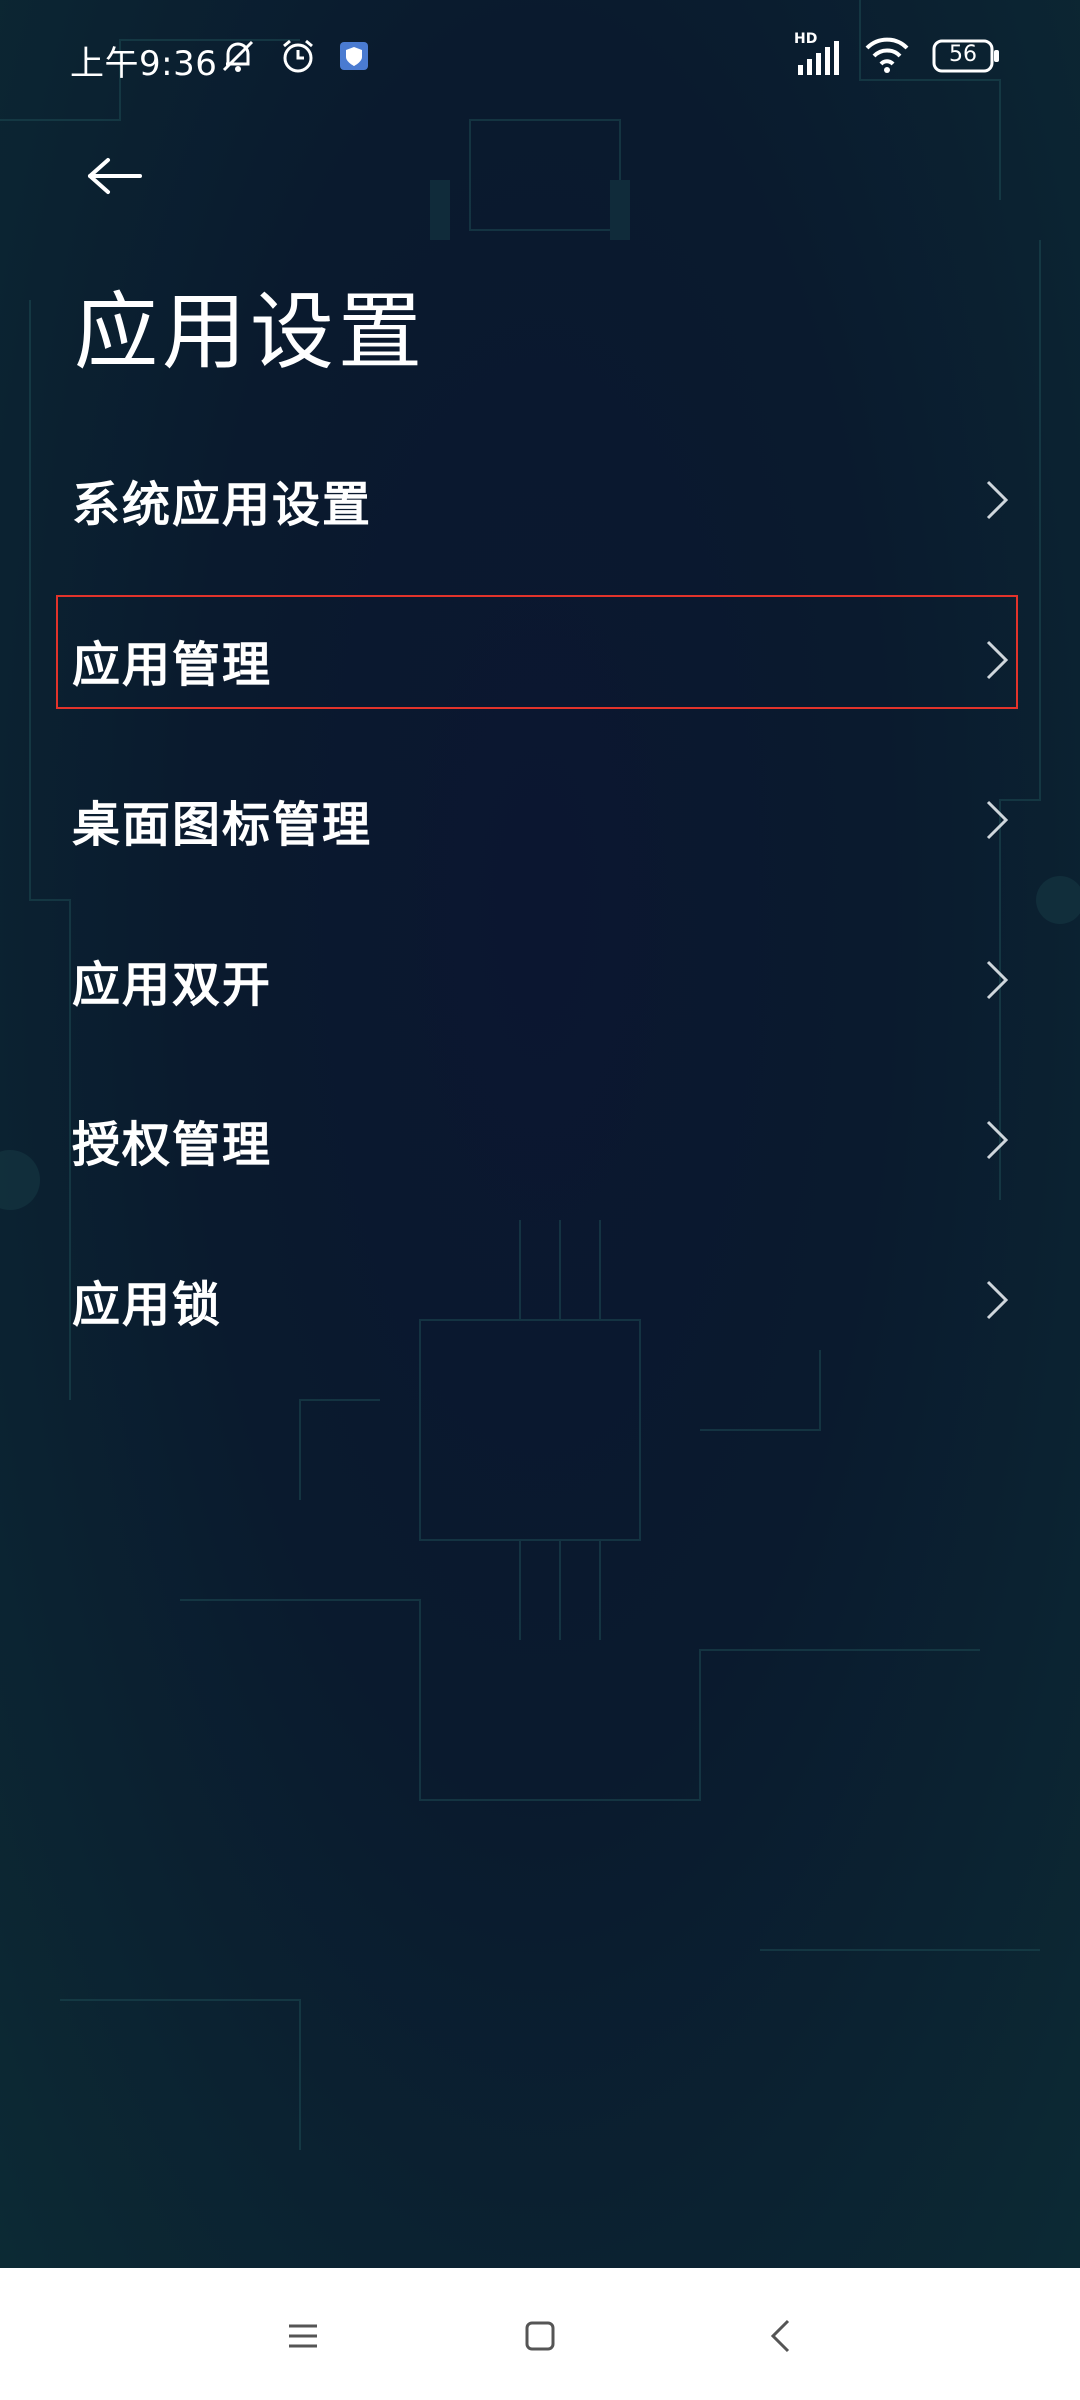 The image size is (1080, 2400). What do you see at coordinates (540, 1300) in the screenshot?
I see `menu-item-app-lock: 应用锁` at bounding box center [540, 1300].